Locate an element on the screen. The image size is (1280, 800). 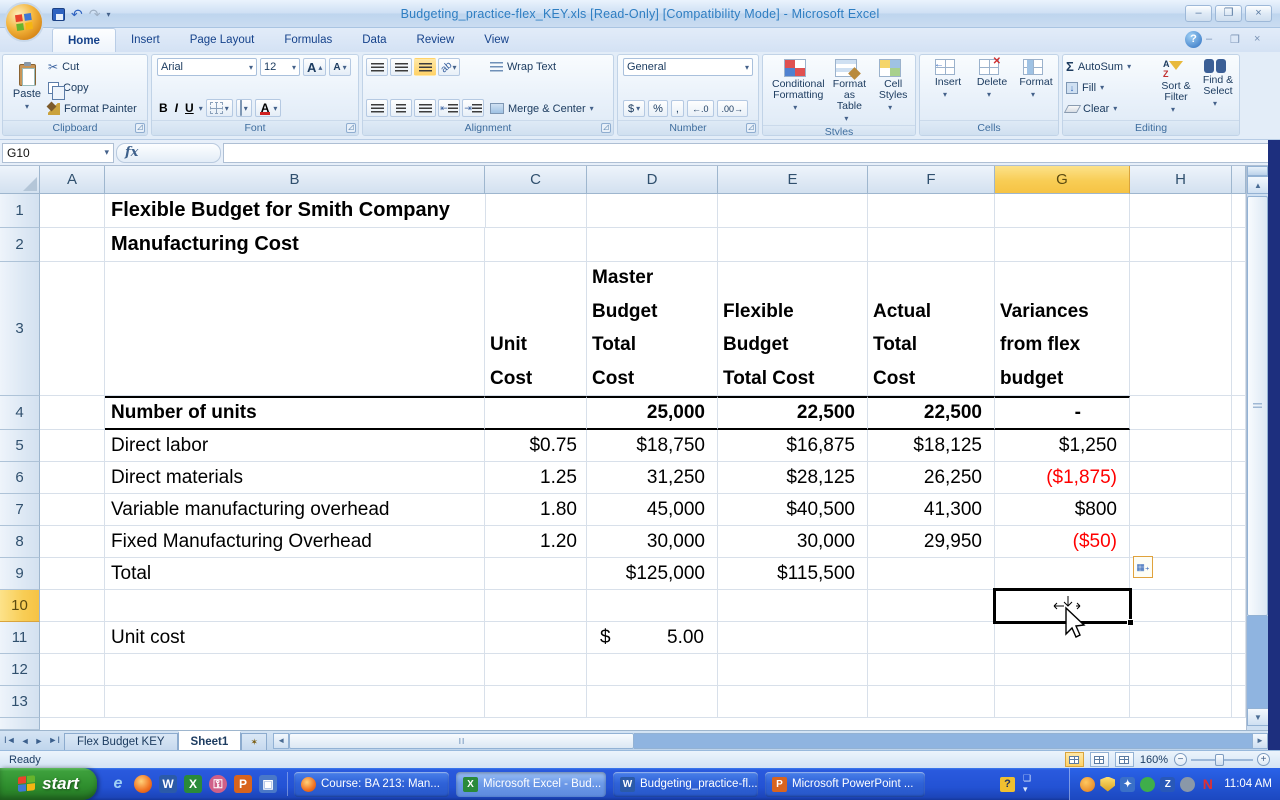
column-header-e: E is located at coordinates (793, 180).